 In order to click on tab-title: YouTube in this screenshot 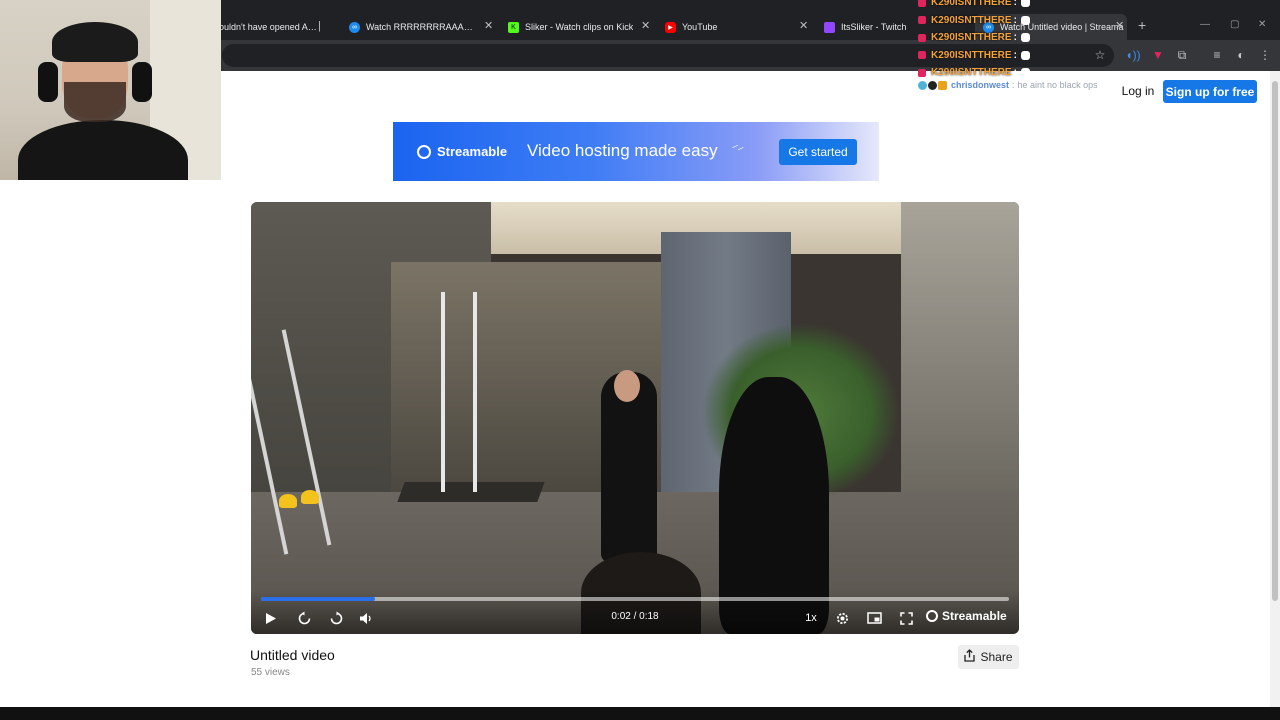, I will do `click(700, 27)`.